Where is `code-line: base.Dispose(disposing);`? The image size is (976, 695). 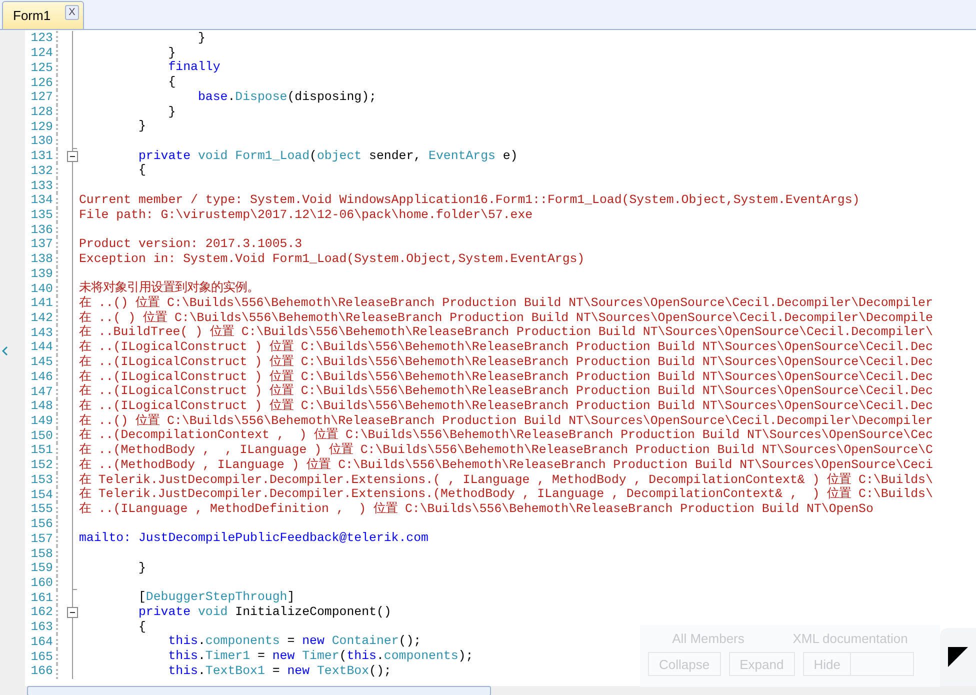
code-line: base.Dispose(disposing); is located at coordinates (286, 97).